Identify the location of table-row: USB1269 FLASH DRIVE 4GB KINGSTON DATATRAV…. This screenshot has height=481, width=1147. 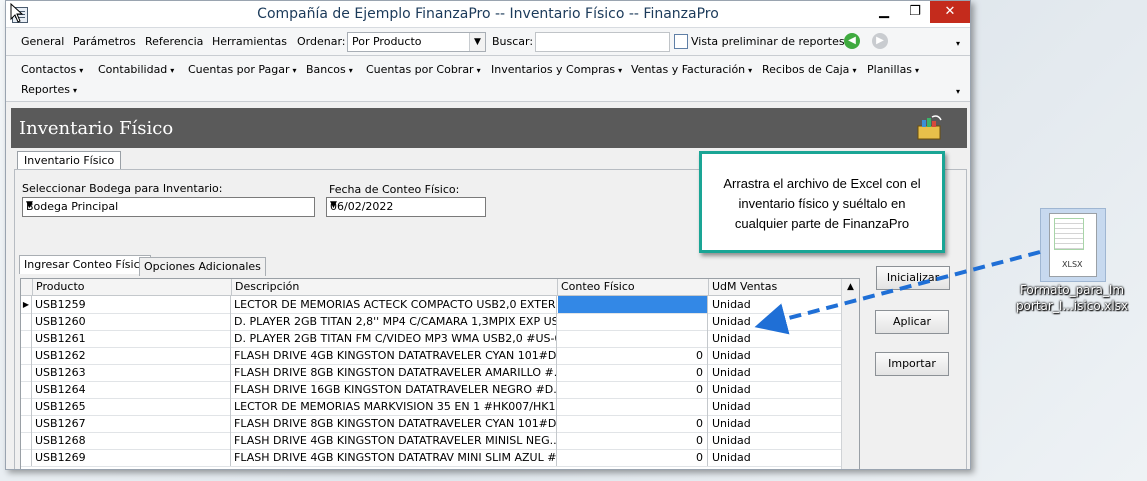
(431, 458).